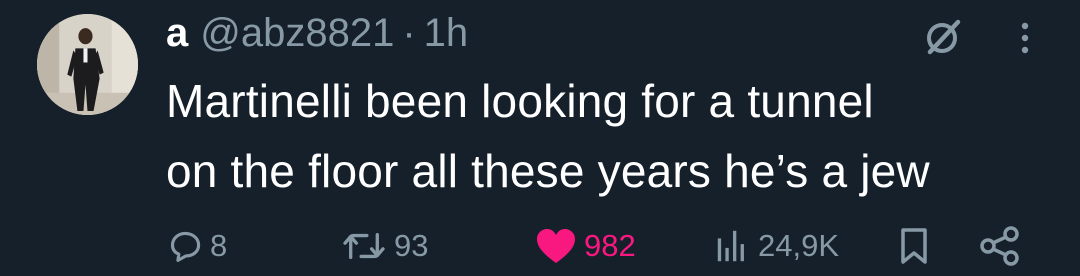 The height and width of the screenshot is (276, 1080). I want to click on share-button, so click(1000, 246).